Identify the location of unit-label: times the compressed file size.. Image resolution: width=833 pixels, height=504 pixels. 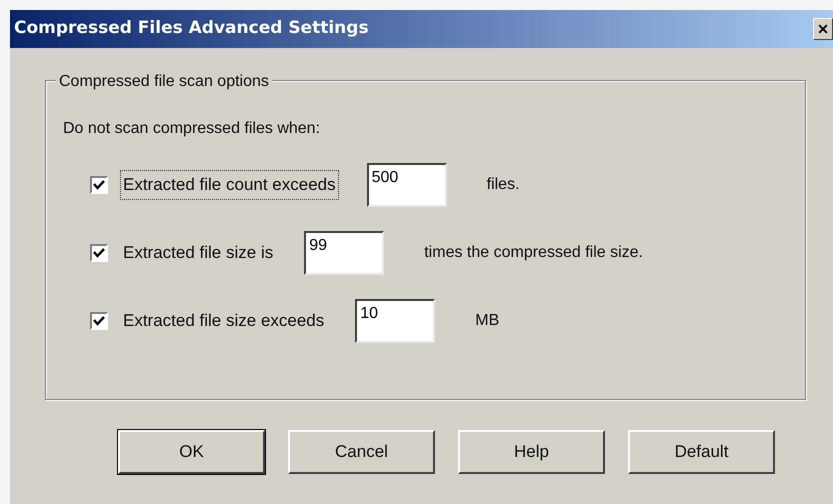
(533, 253).